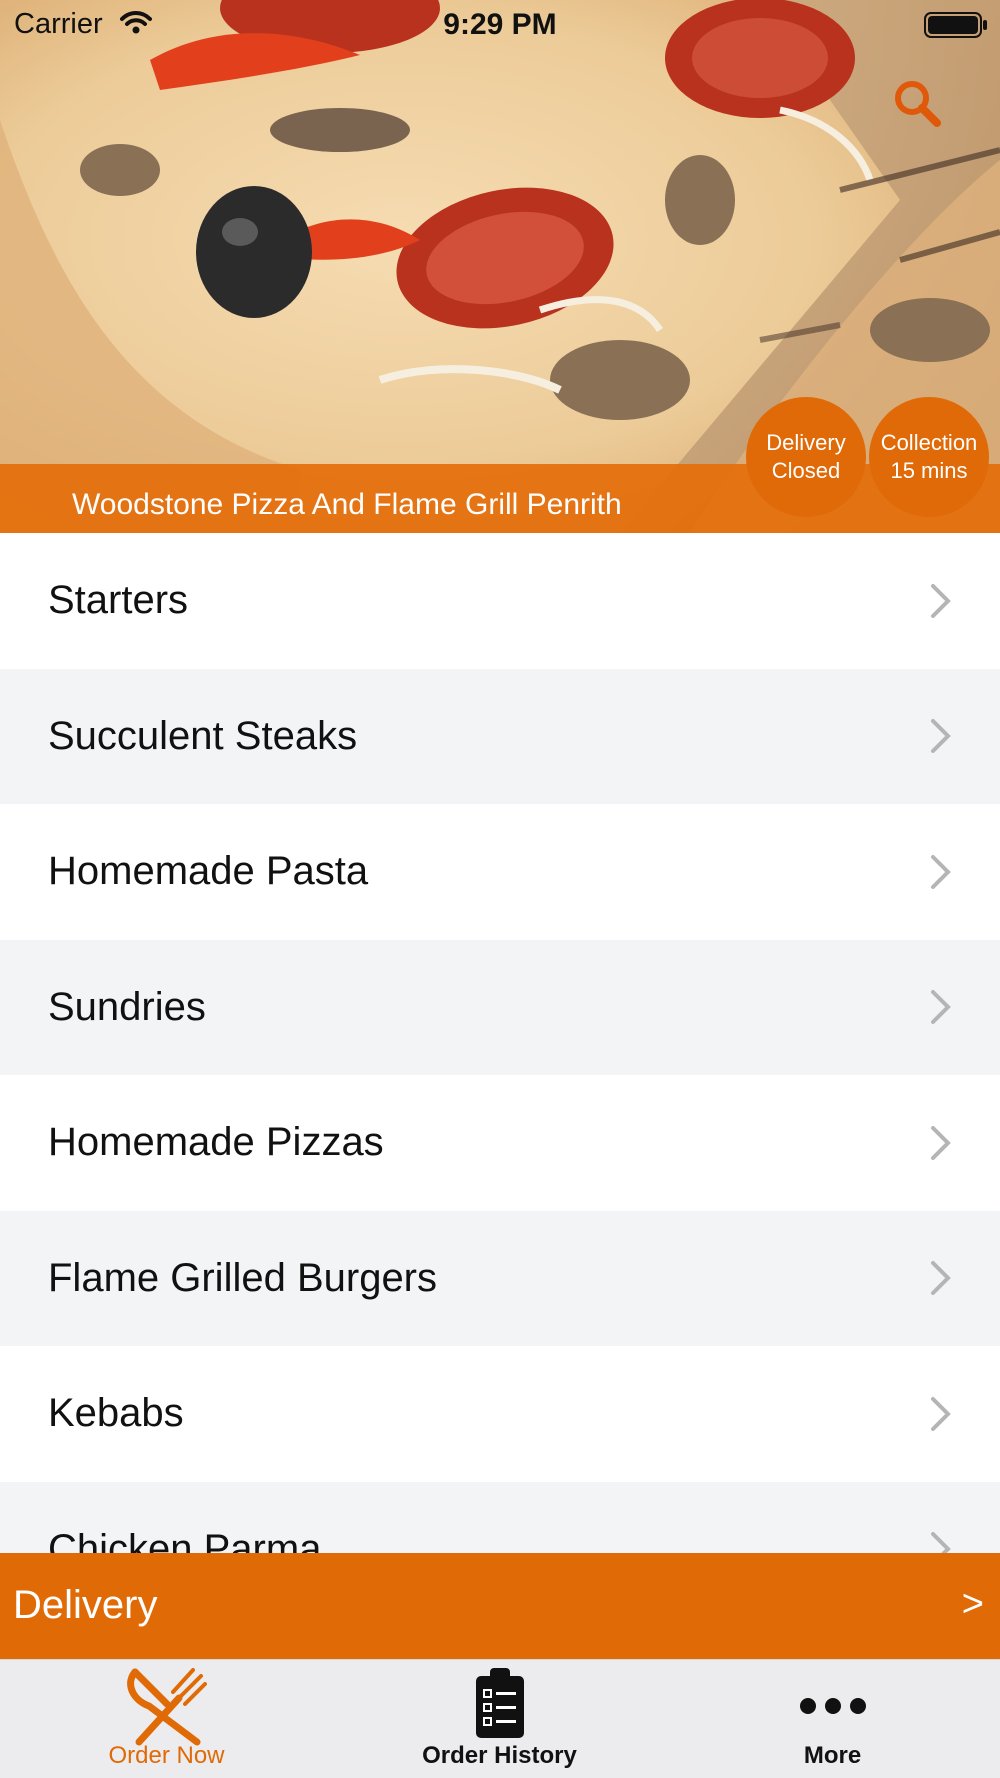  What do you see at coordinates (203, 735) in the screenshot?
I see `category-label: Succulent Steaks` at bounding box center [203, 735].